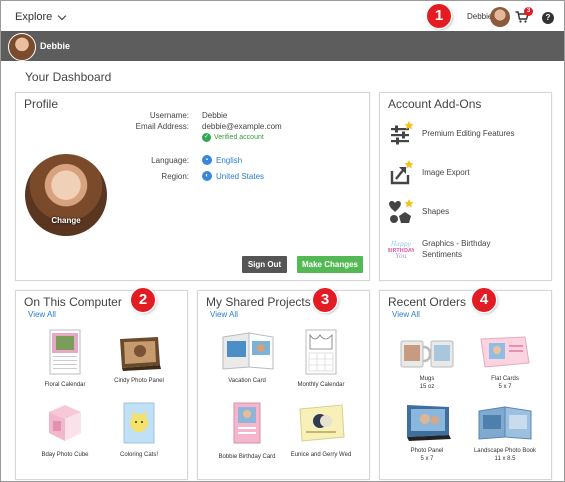  I want to click on monthly-calendar-thumbnail, so click(321, 352).